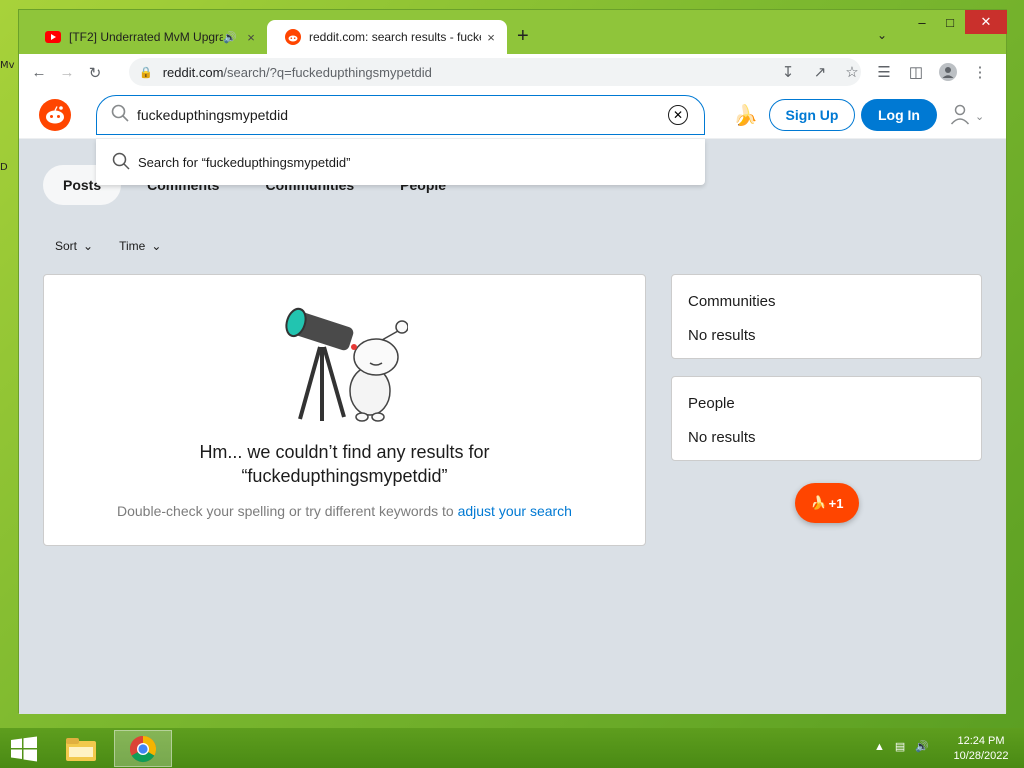  What do you see at coordinates (711, 403) in the screenshot?
I see `people-heading: People` at bounding box center [711, 403].